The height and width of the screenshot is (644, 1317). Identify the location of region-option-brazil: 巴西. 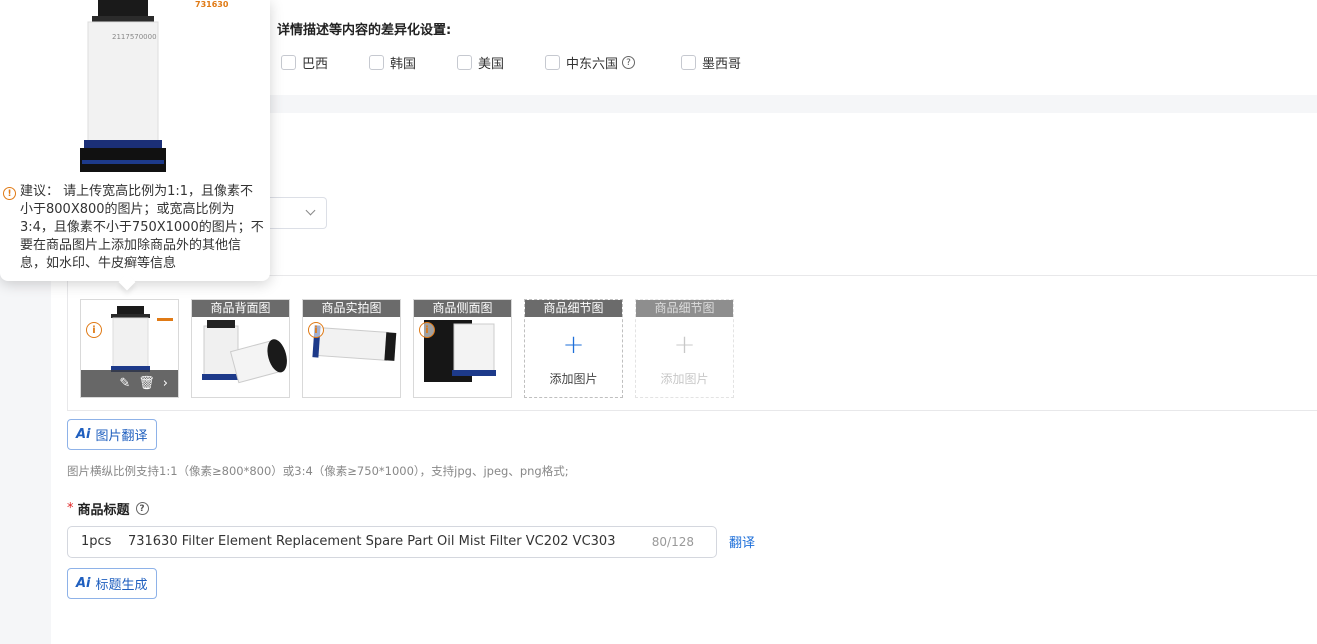
(304, 62).